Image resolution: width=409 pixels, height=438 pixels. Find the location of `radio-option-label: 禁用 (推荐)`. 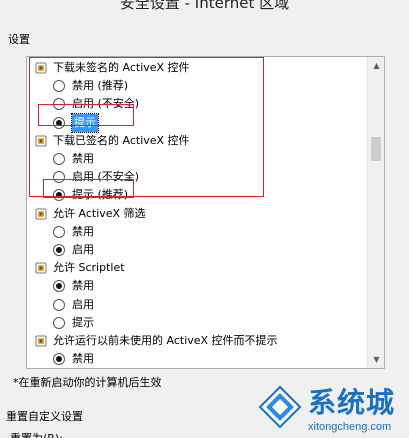

radio-option-label: 禁用 (推荐) is located at coordinates (100, 86).